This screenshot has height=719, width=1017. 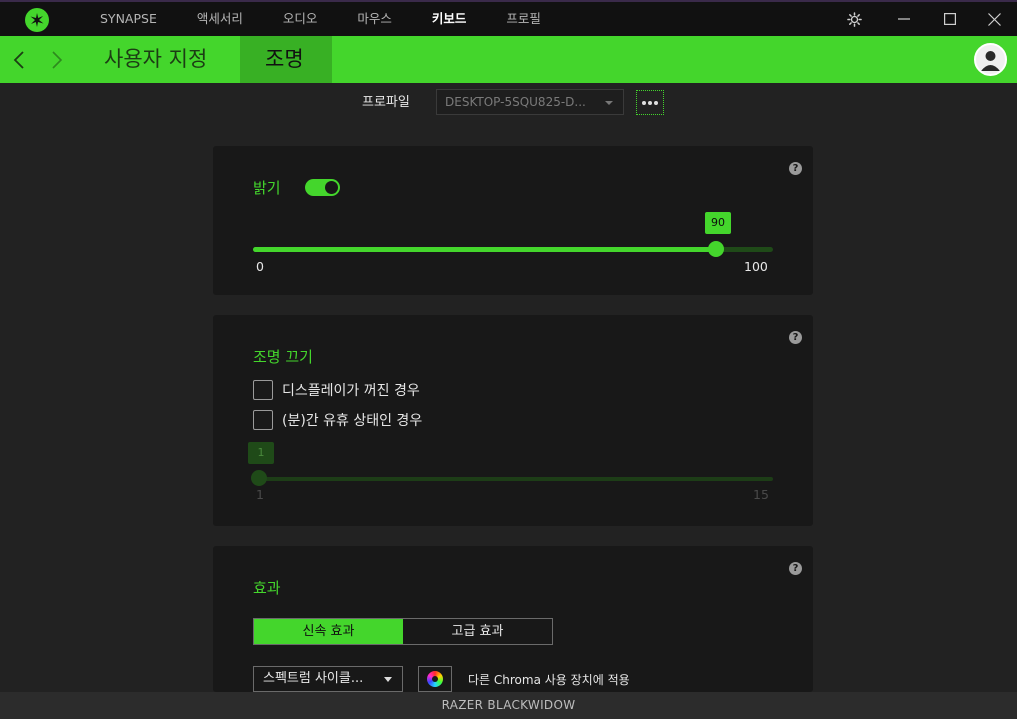 What do you see at coordinates (328, 631) in the screenshot?
I see `quick-effects-tab: 신속 효과` at bounding box center [328, 631].